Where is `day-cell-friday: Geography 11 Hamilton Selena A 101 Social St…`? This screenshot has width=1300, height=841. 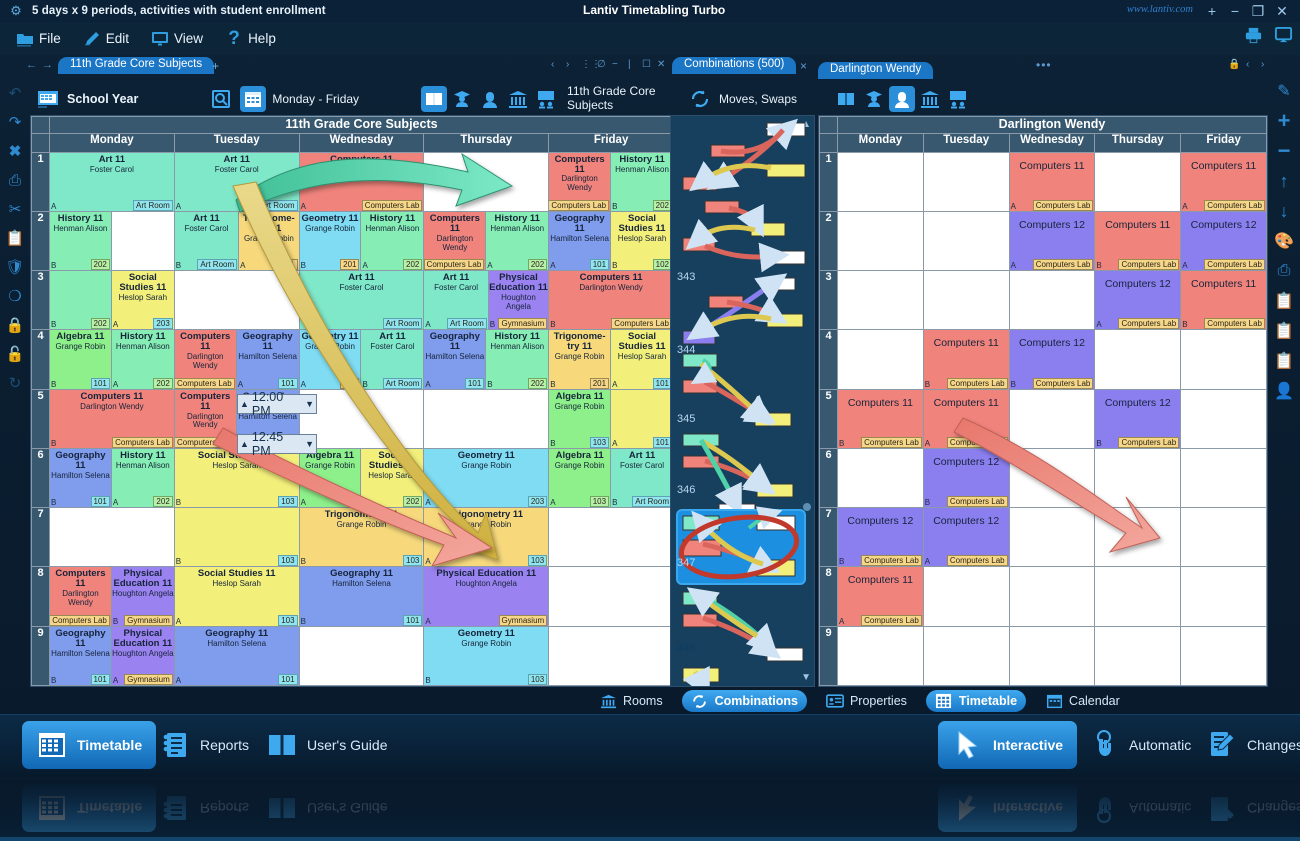
day-cell-friday: Geography 11 Hamilton Selena A 101 Social St… is located at coordinates (611, 241).